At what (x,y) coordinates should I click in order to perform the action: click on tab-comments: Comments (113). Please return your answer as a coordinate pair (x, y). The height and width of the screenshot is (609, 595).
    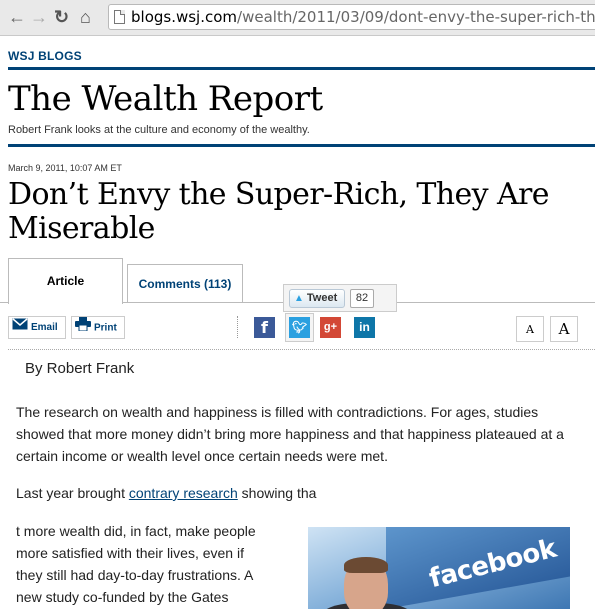
    Looking at the image, I should click on (185, 283).